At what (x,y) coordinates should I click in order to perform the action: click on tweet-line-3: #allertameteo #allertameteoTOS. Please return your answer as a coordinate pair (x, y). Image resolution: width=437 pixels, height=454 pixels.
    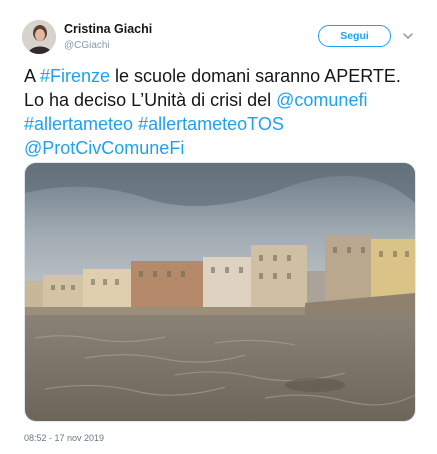
    Looking at the image, I should click on (224, 124).